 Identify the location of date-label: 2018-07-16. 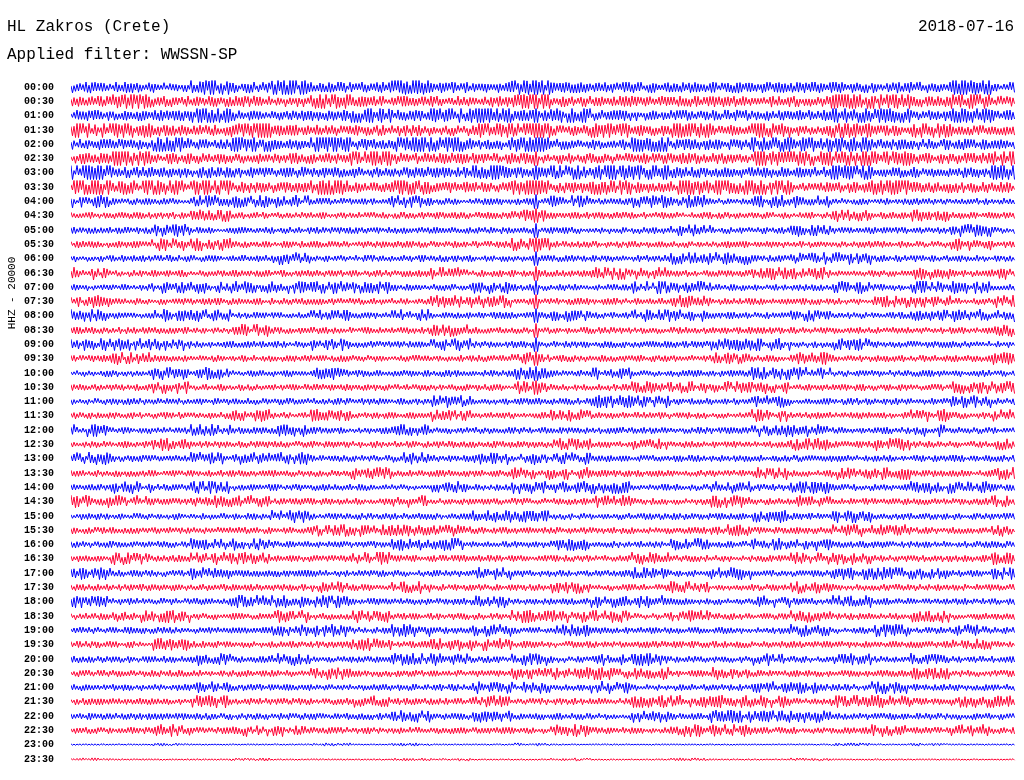
(966, 27).